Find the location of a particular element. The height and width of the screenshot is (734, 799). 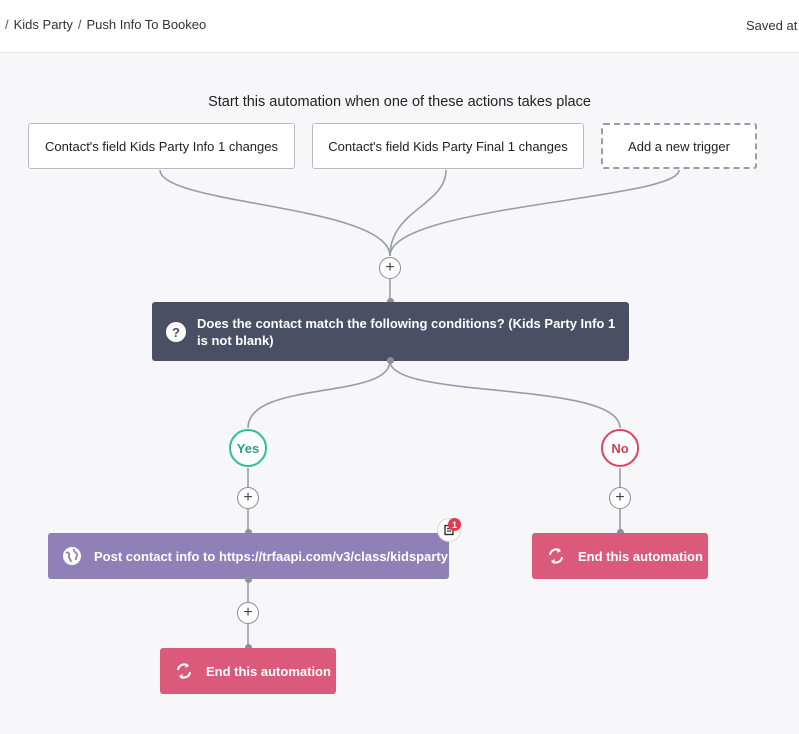

notes-badge: 1 is located at coordinates (450, 531).